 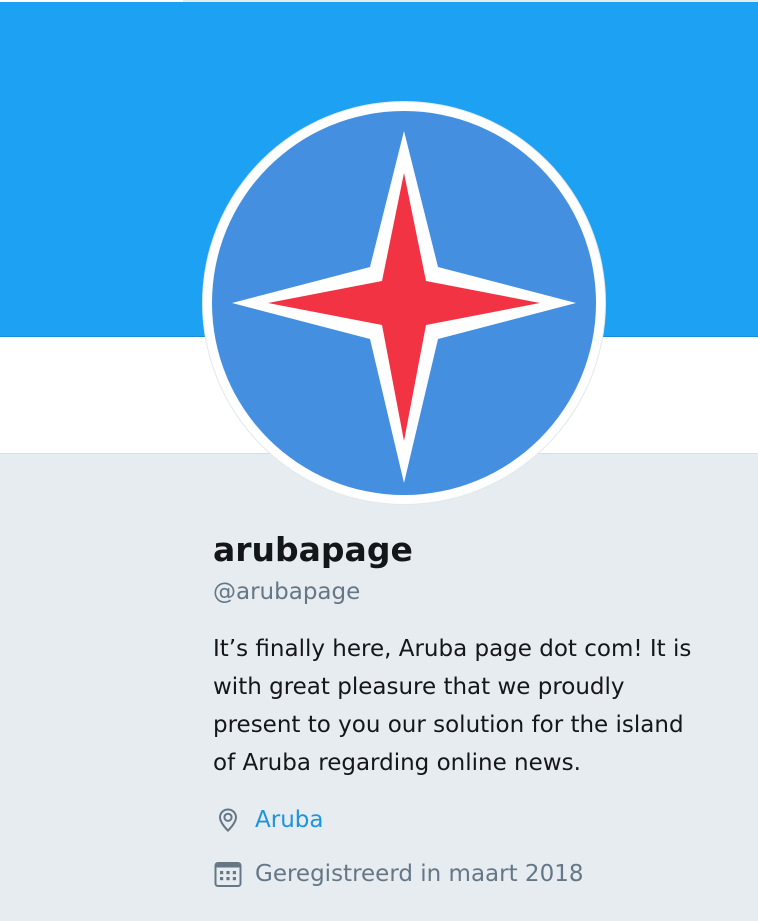 I want to click on joined-text: Geregistreerd in maart 2018, so click(x=419, y=874).